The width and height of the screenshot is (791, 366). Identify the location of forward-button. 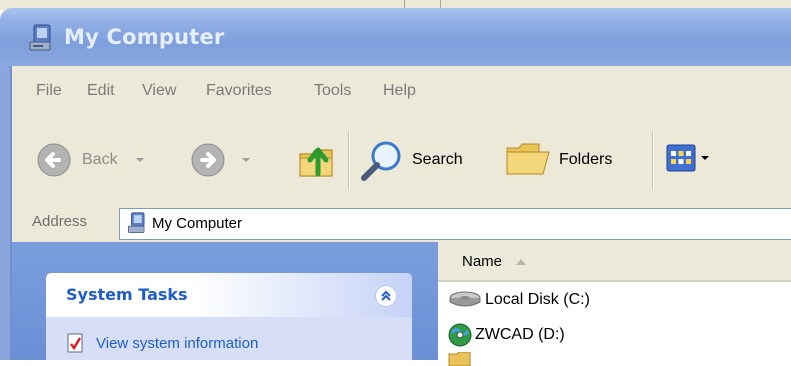
(221, 160).